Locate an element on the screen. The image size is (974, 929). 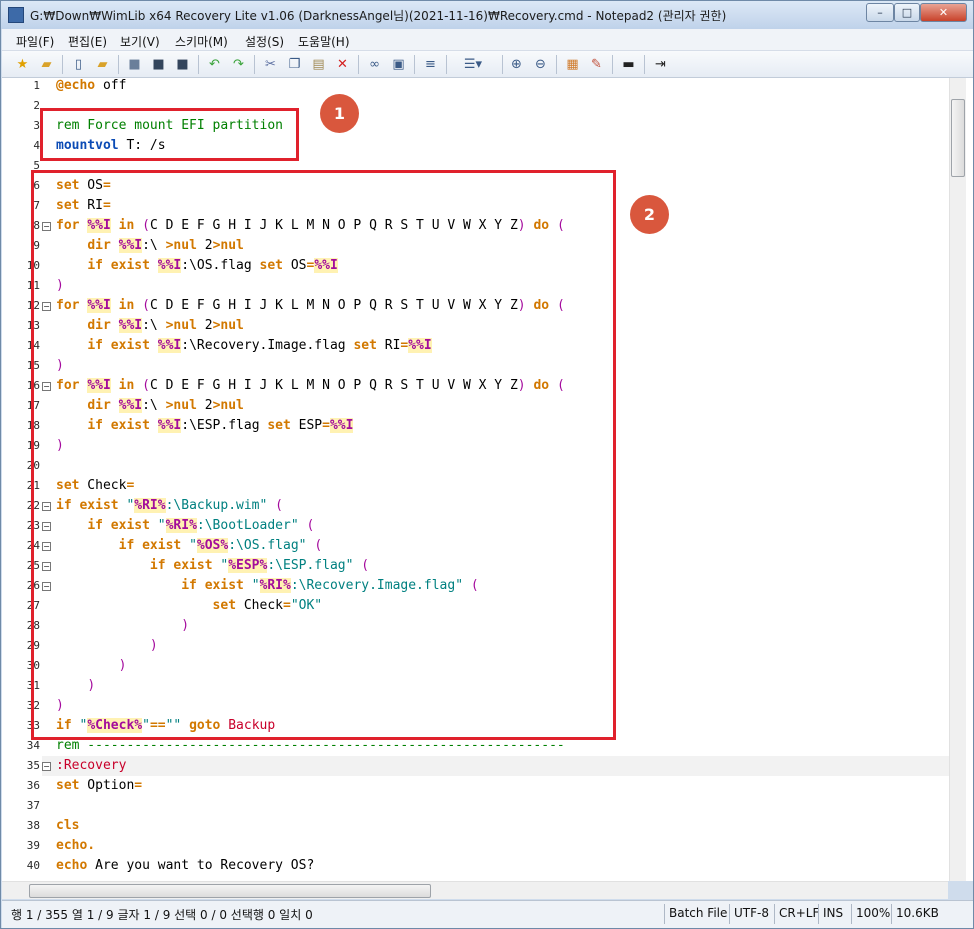
status-file-type: Batch File is located at coordinates (698, 913).